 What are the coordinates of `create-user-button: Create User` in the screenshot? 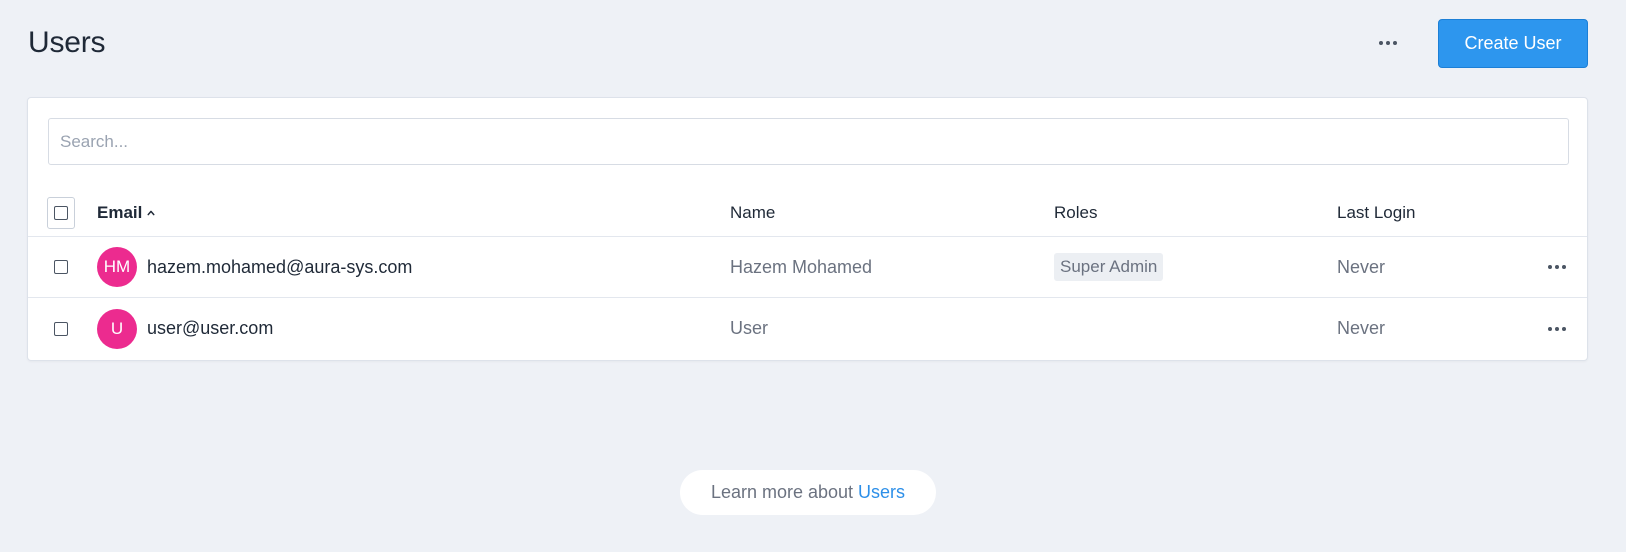 It's located at (1513, 43).